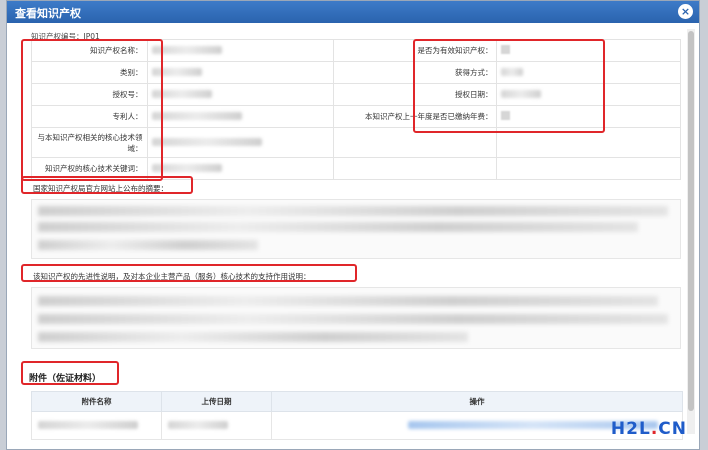 Image resolution: width=708 pixels, height=450 pixels. Describe the element at coordinates (357, 425) in the screenshot. I see `table-row` at that location.